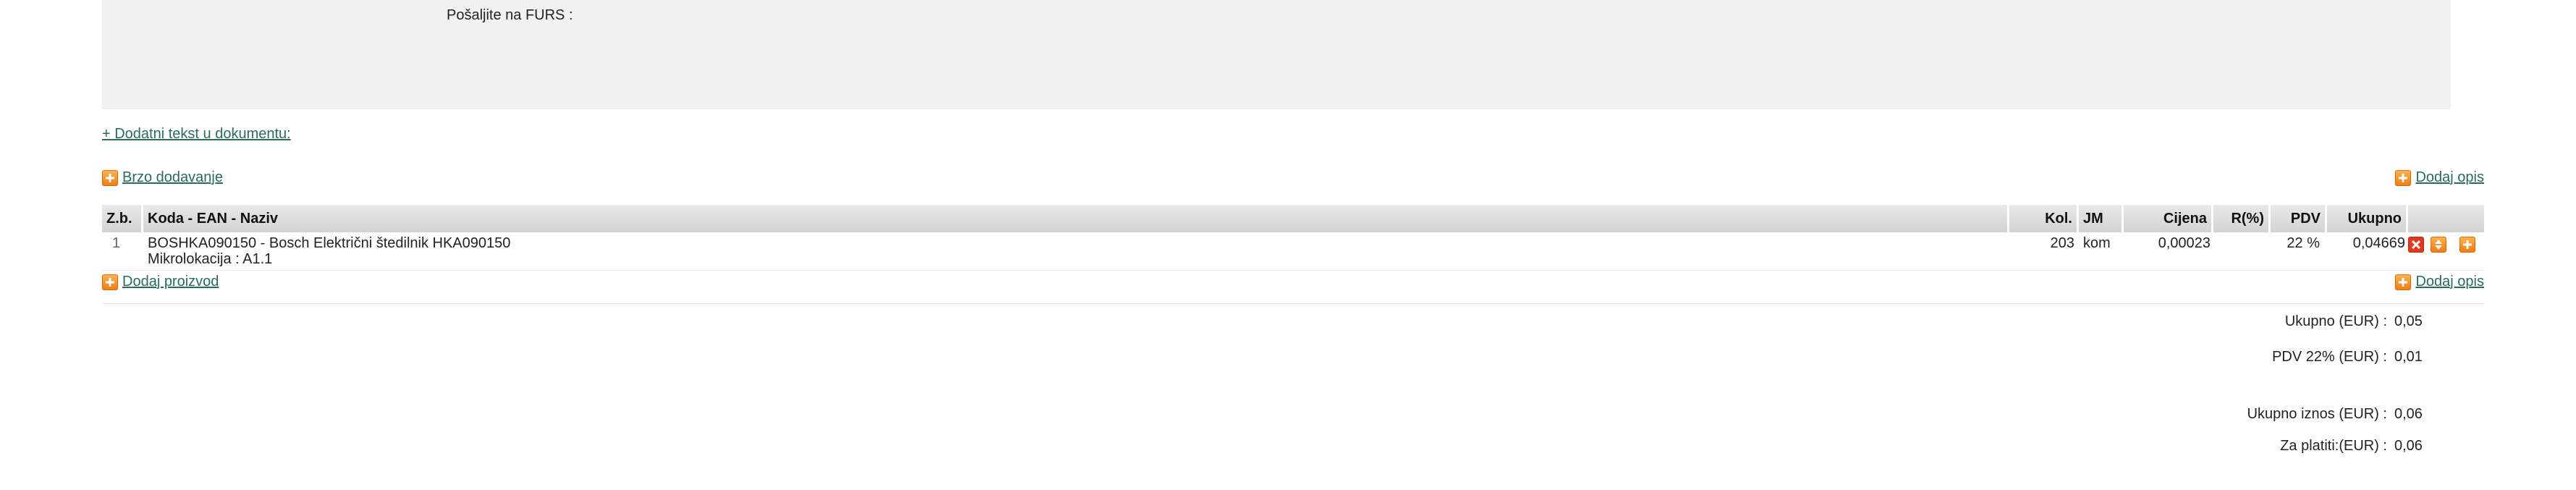 The image size is (2576, 490). Describe the element at coordinates (2299, 218) in the screenshot. I see `col-vat: PDV` at that location.